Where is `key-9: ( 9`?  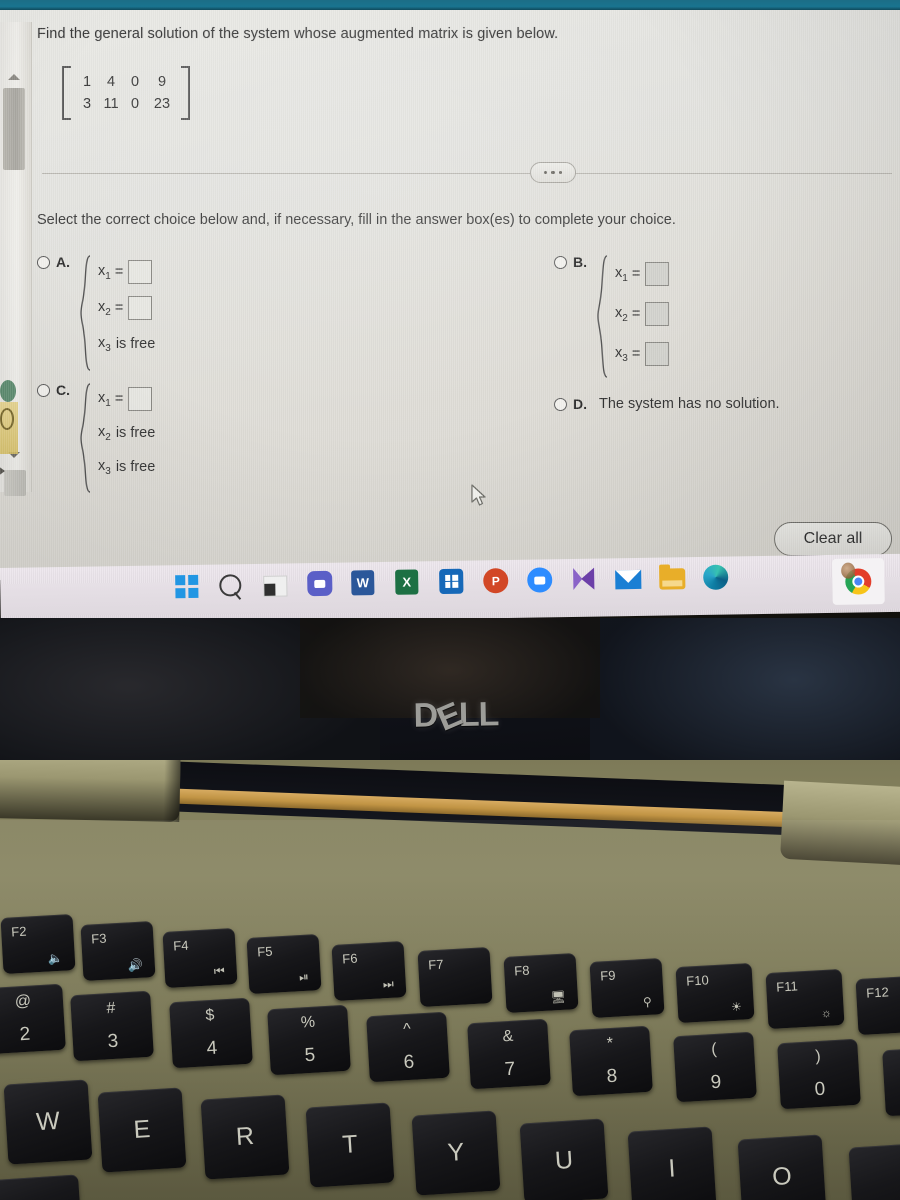
key-9: ( 9 is located at coordinates (715, 1067).